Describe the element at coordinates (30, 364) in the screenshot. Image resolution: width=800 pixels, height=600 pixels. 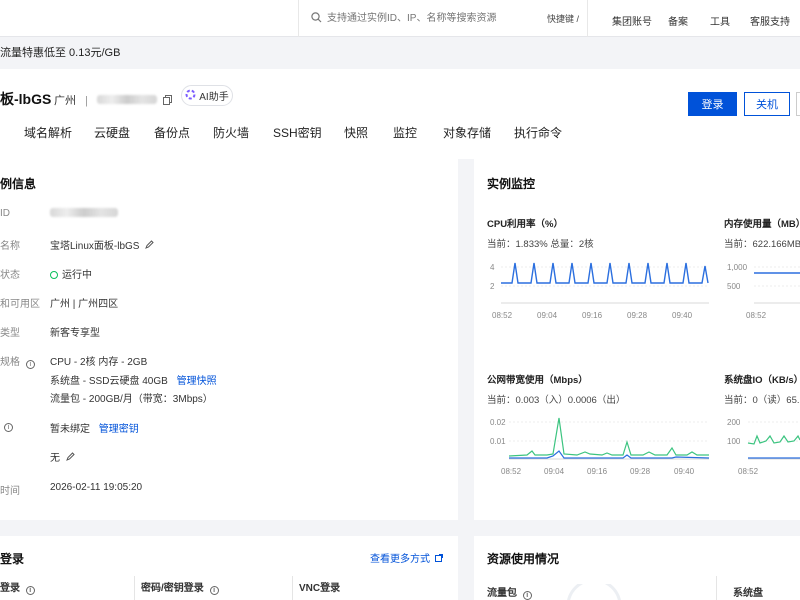
I see `info-icon: i` at that location.